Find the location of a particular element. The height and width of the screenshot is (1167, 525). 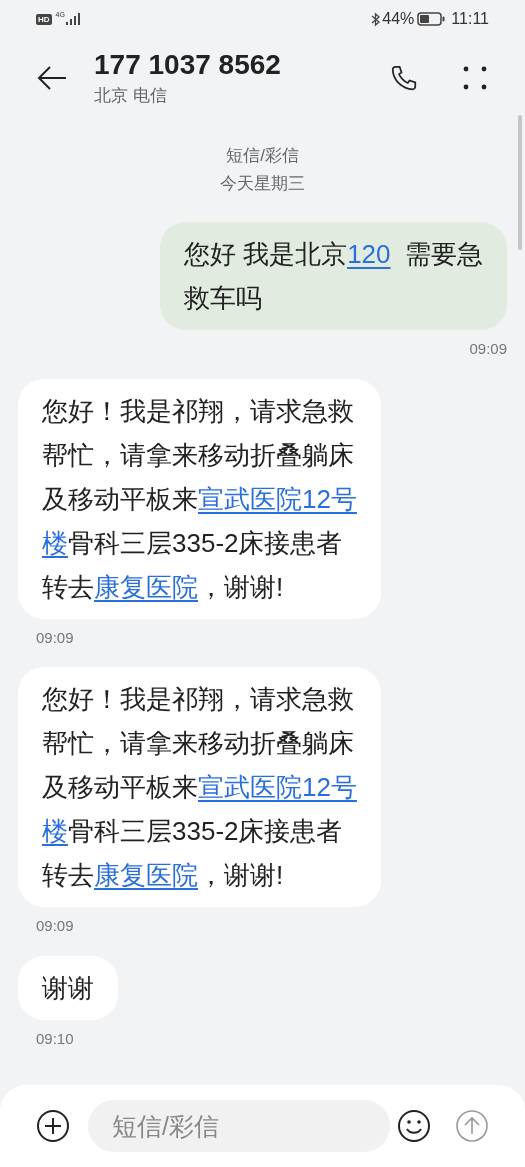

send-button is located at coordinates (472, 1126).